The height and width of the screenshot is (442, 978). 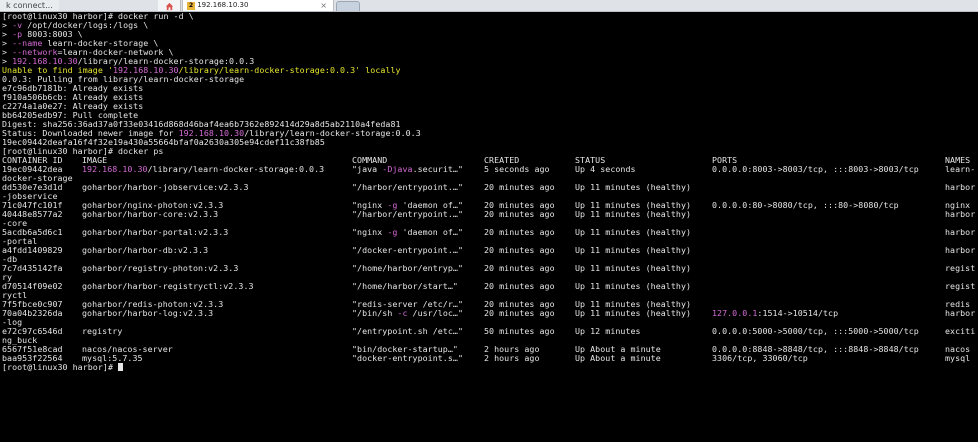 I want to click on container-ports: 3306/tcp, 33060/tcp, so click(x=760, y=358).